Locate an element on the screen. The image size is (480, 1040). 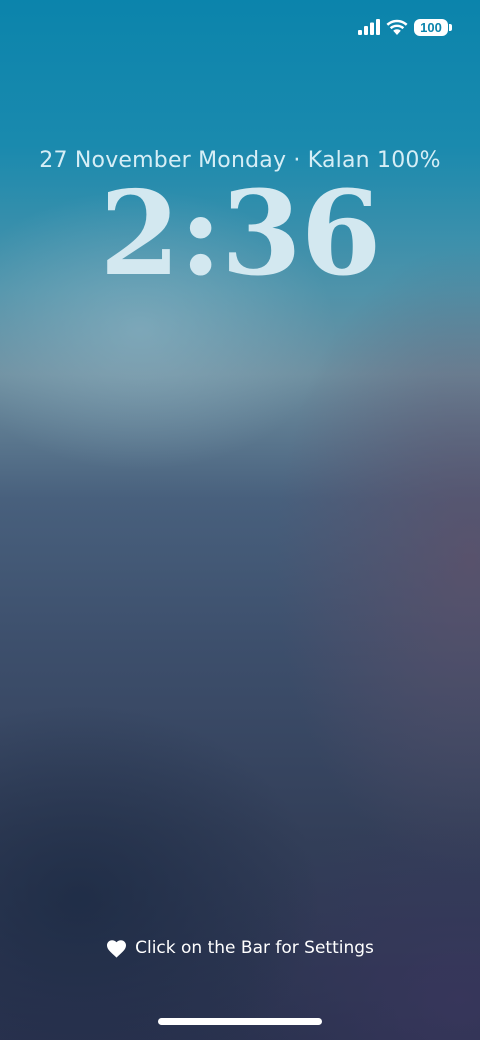
status-bar: 100 is located at coordinates (405, 27).